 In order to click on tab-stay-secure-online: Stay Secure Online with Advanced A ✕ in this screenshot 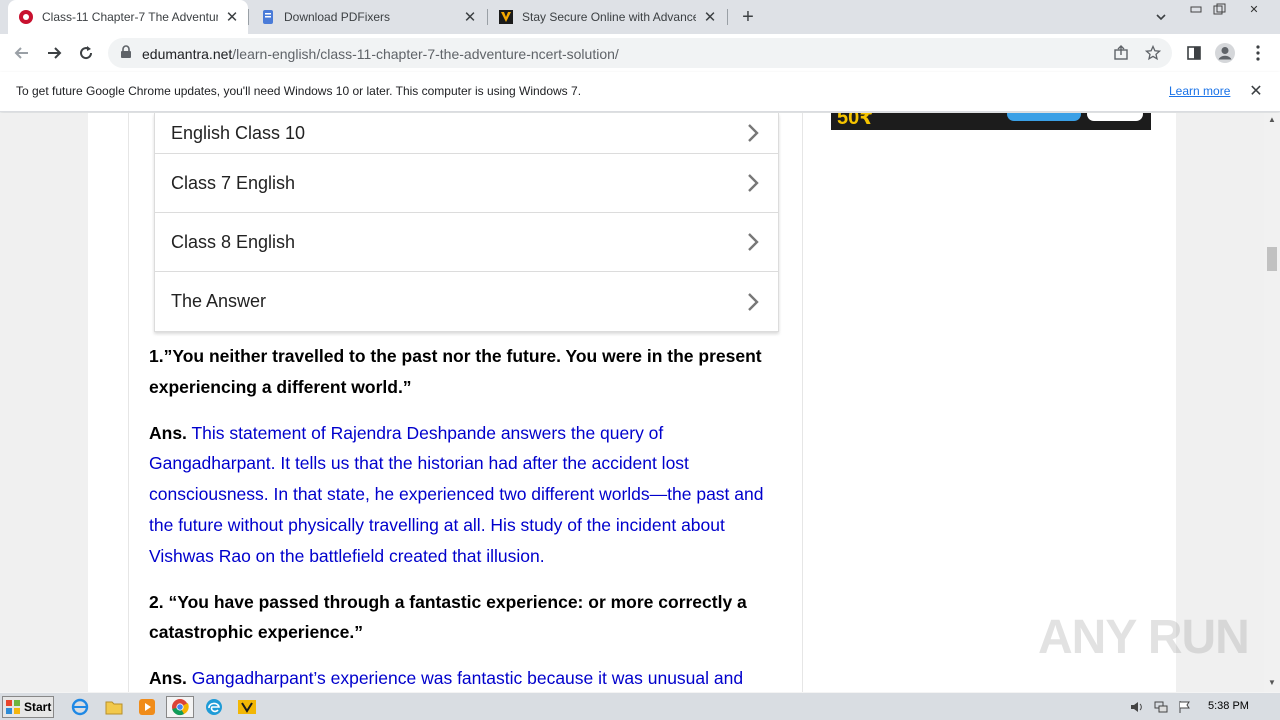, I will do `click(607, 17)`.